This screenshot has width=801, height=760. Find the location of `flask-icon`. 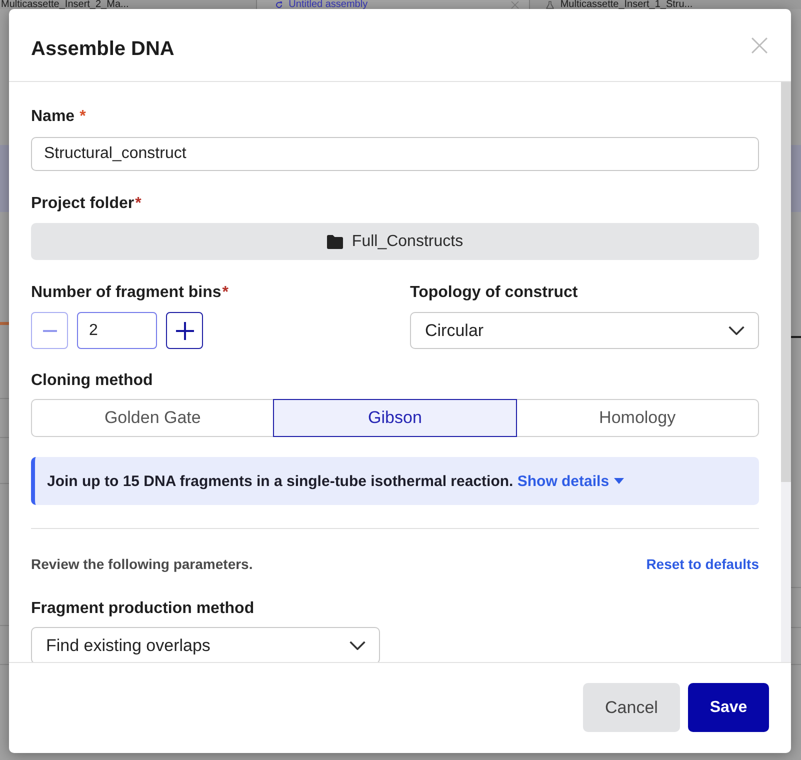

flask-icon is located at coordinates (550, 4).